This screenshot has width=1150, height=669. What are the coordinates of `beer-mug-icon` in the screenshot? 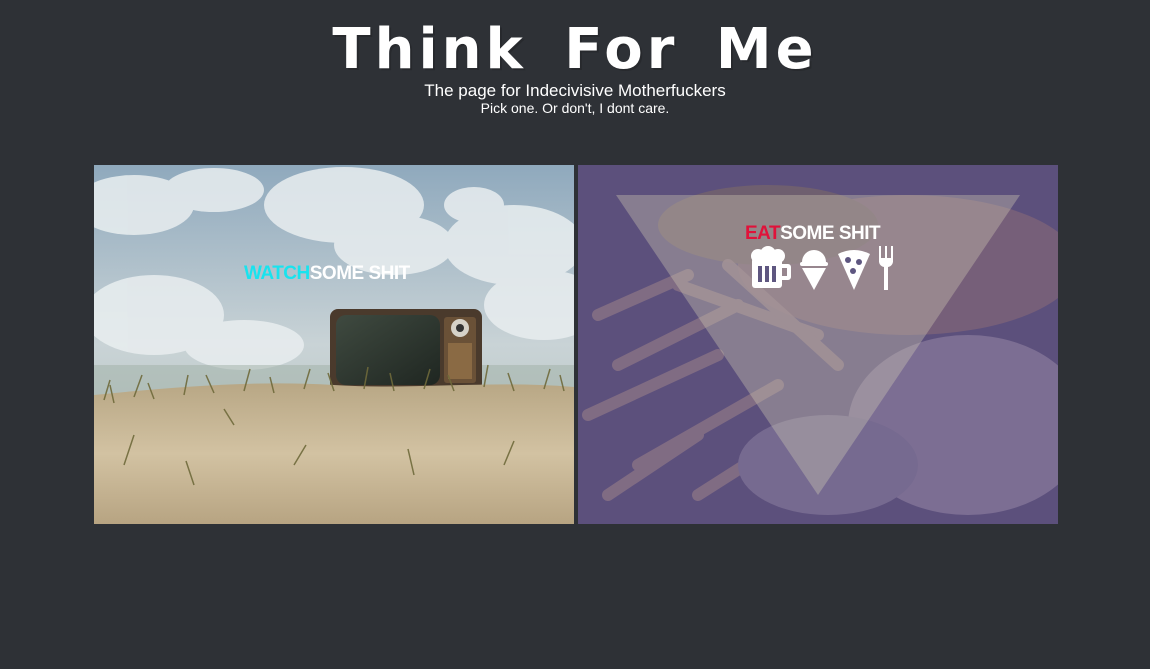 It's located at (770, 270).